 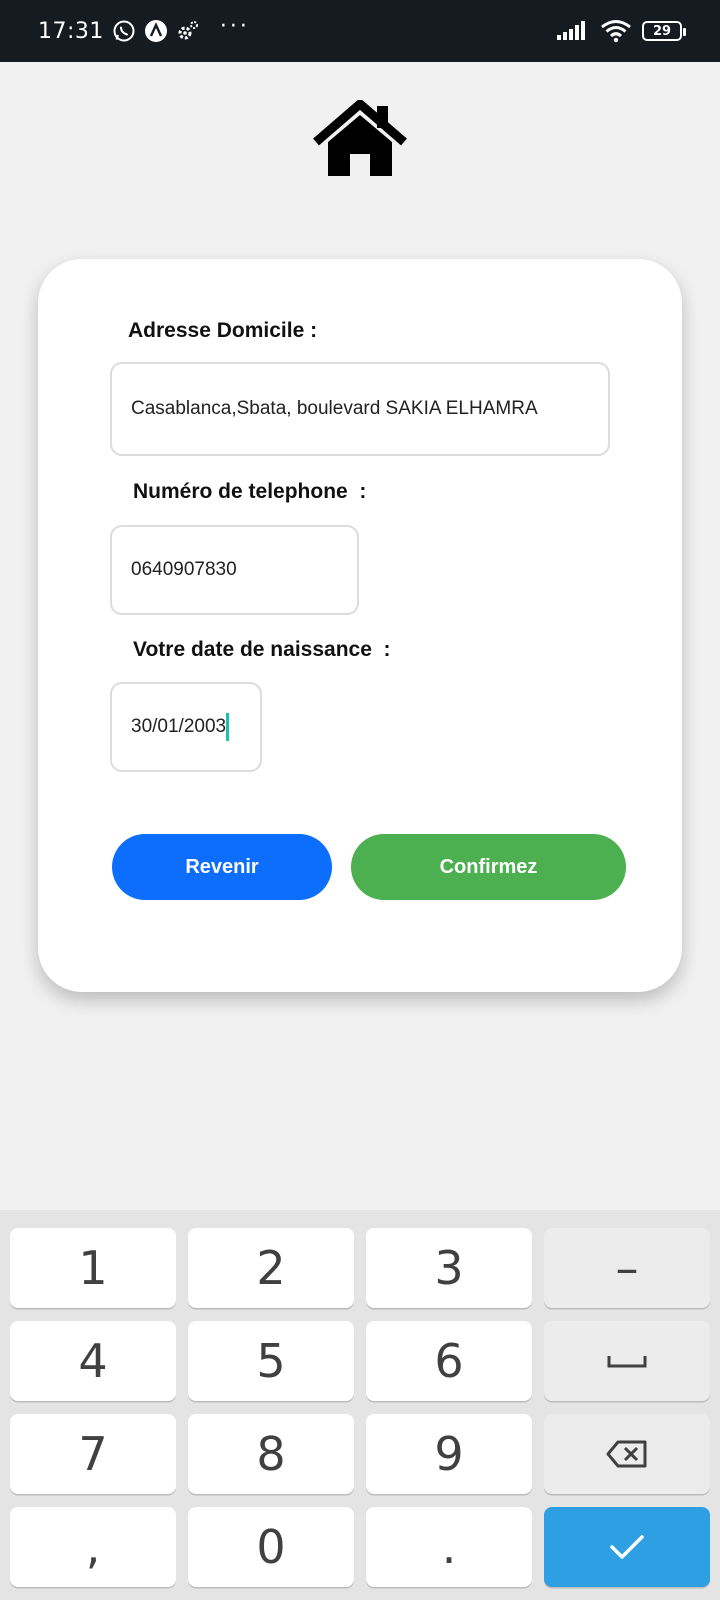 I want to click on back-button: Revenir, so click(x=222, y=867).